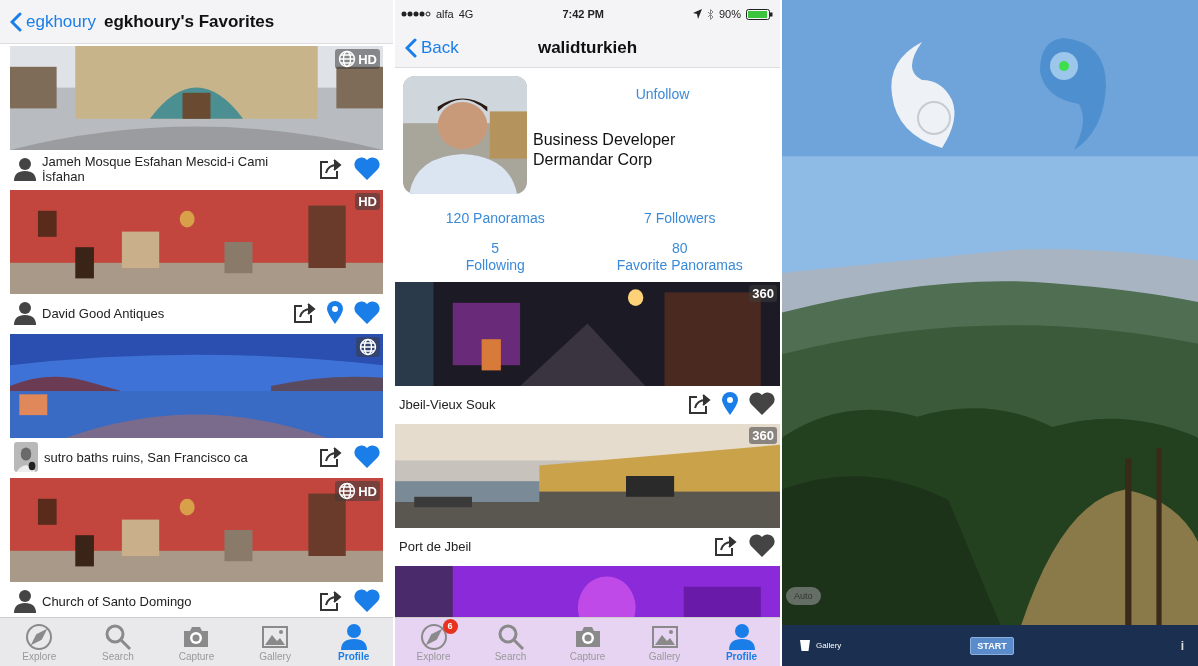 The height and width of the screenshot is (666, 1198). Describe the element at coordinates (450, 626) in the screenshot. I see `notification-badge: 6` at that location.